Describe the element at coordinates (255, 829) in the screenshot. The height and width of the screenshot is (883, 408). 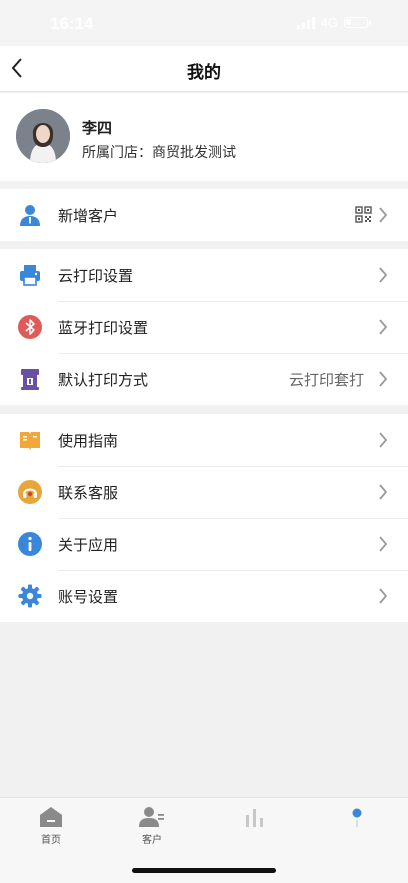
I see `tab-statistics` at that location.